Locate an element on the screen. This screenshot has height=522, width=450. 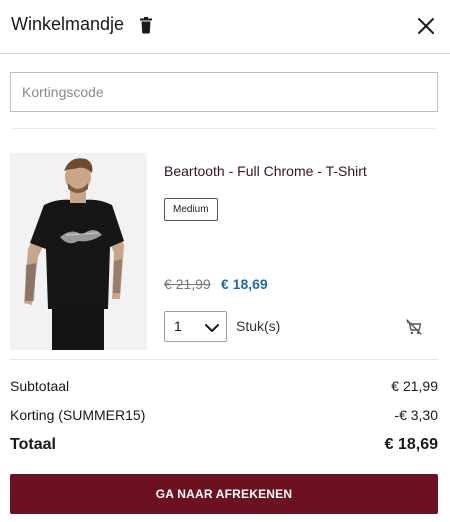
product-name: Beartooth - Full Chrome - T-Shirt is located at coordinates (265, 171).